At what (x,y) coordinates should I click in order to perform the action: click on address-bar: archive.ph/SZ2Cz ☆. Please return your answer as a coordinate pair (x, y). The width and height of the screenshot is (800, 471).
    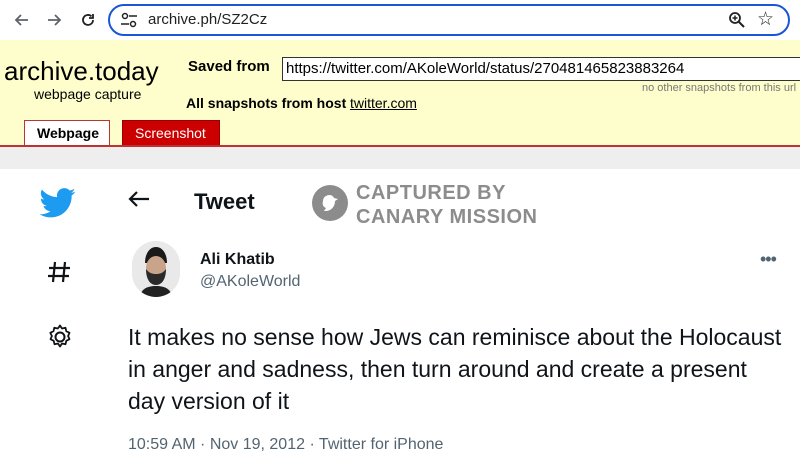
    Looking at the image, I should click on (449, 20).